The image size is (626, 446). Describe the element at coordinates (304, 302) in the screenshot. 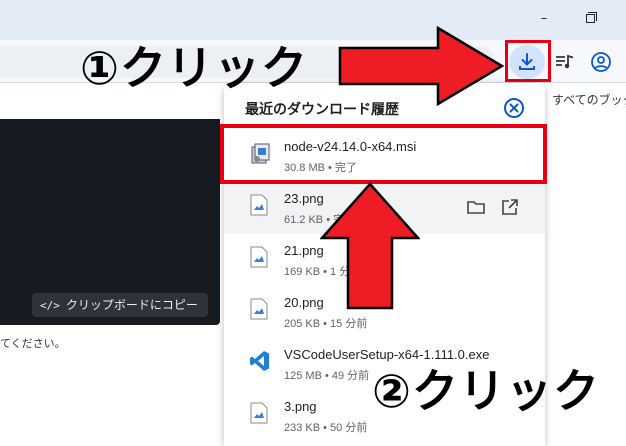

I see `download-filename: 20.png` at that location.